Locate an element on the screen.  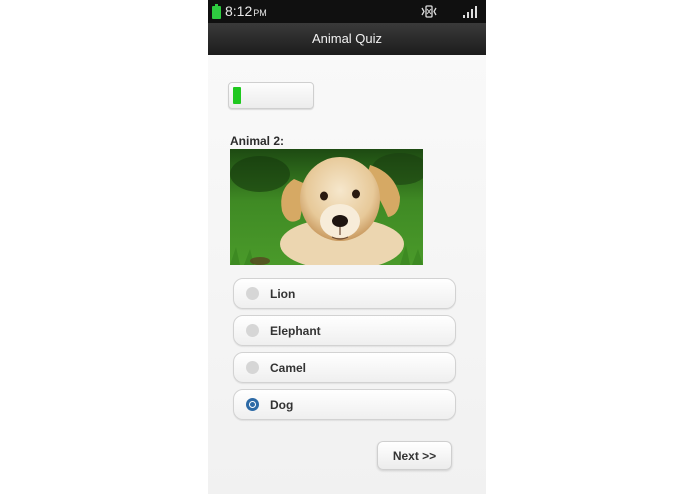
answer-option-label: Dog is located at coordinates (282, 405).